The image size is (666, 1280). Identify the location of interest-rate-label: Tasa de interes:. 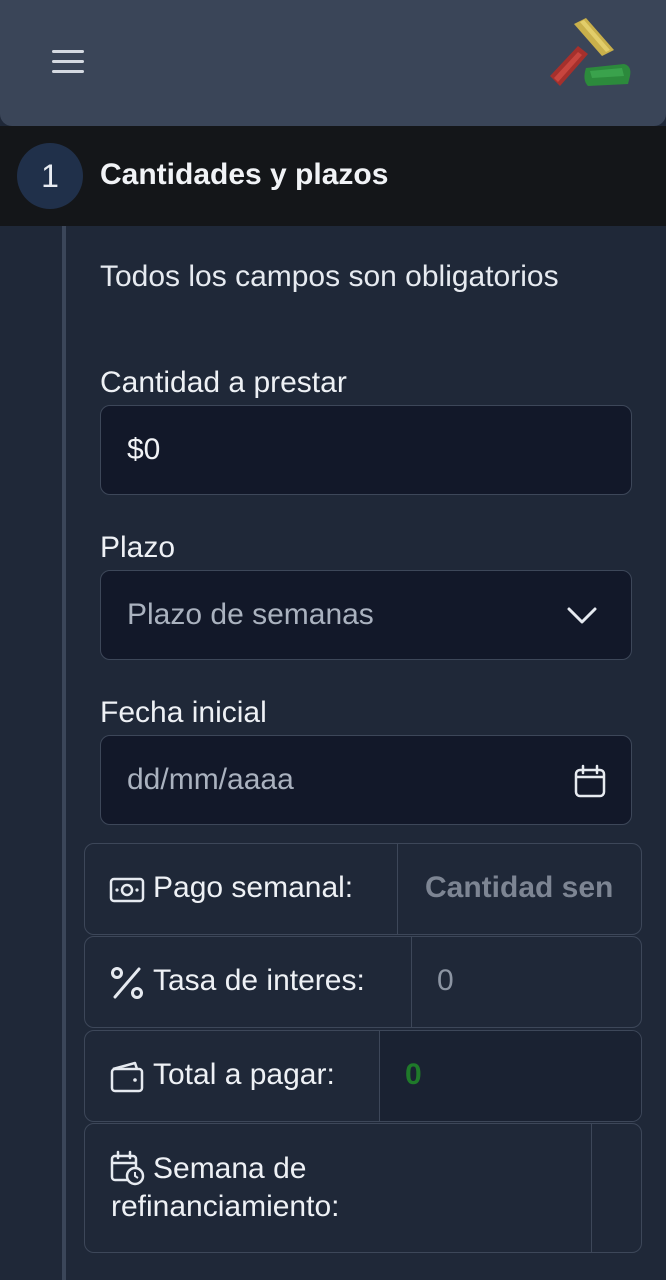
(259, 980).